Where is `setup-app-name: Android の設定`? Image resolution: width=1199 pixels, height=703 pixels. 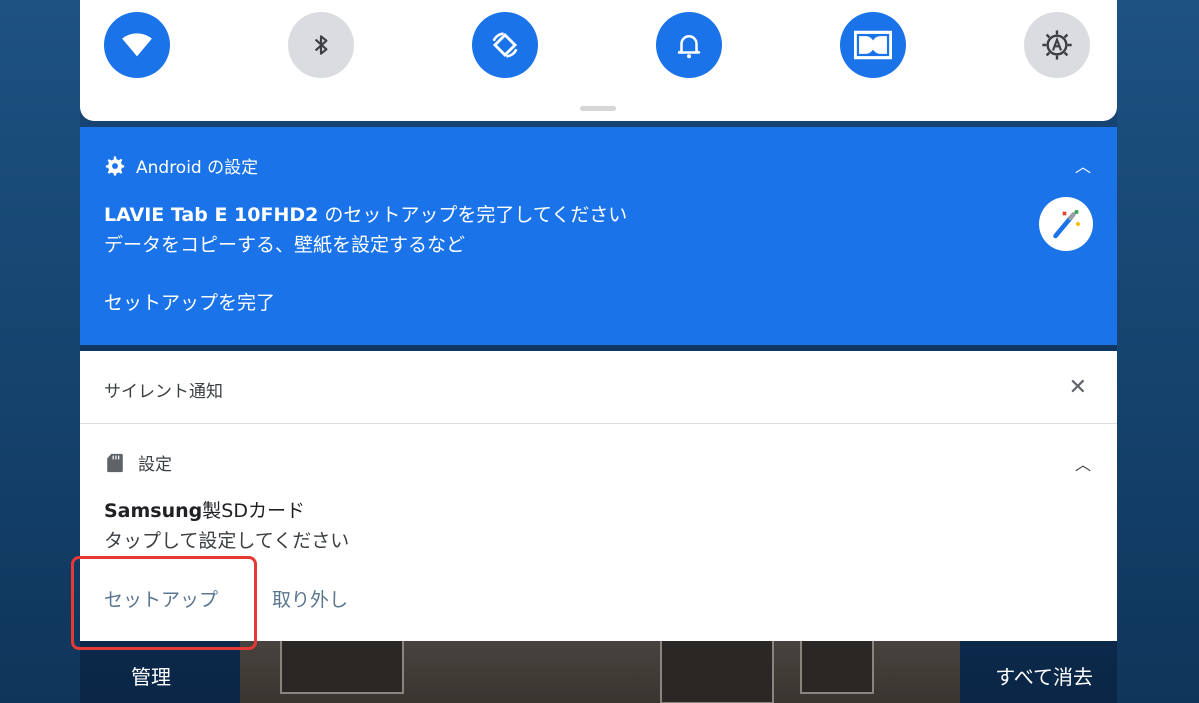
setup-app-name: Android の設定 is located at coordinates (197, 168).